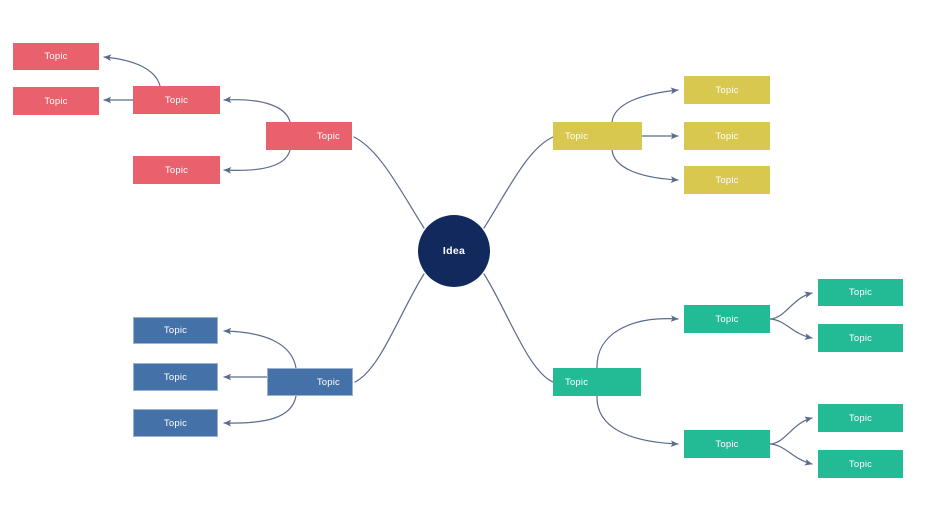  I want to click on connector-e-b-main-c1, so click(260, 348).